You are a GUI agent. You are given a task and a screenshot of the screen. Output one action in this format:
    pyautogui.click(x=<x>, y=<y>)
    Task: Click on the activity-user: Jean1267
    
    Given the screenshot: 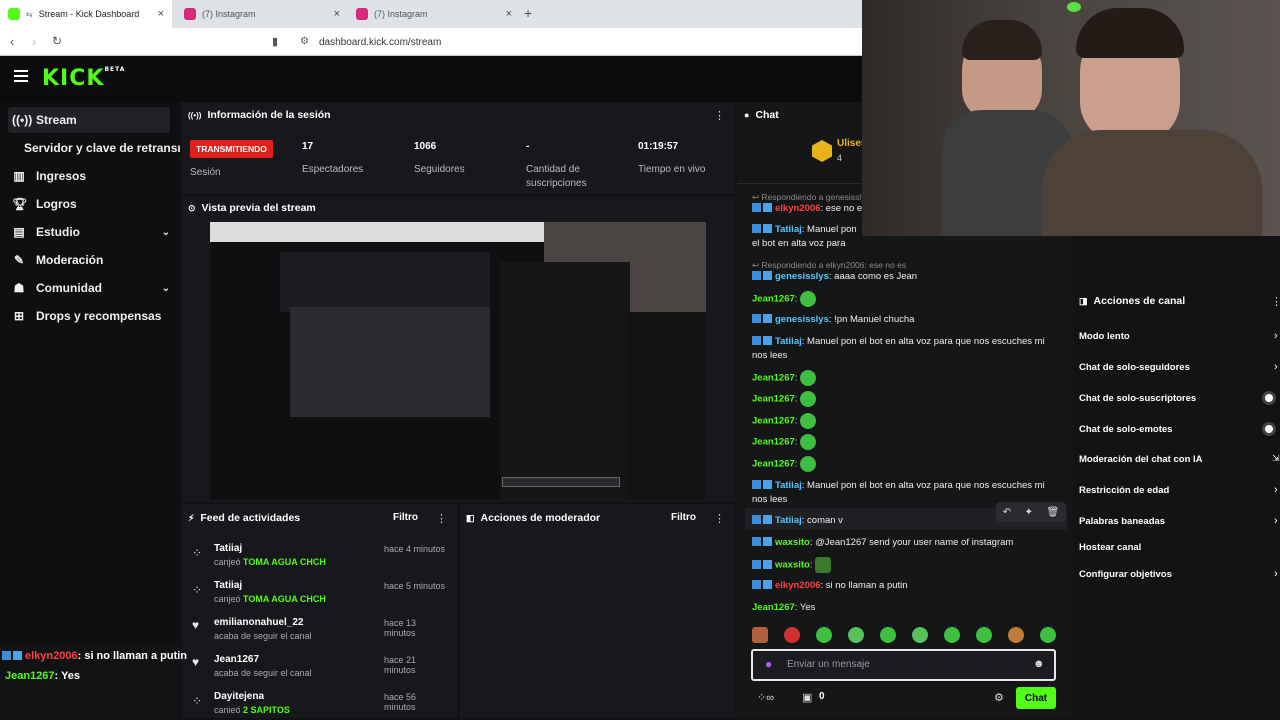 What is the action you would take?
    pyautogui.click(x=236, y=659)
    